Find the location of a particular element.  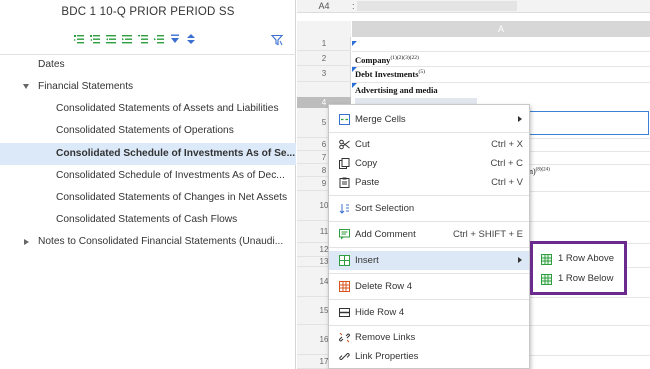

footnote-ref: (1)(2)(3)(22) is located at coordinates (404, 58).